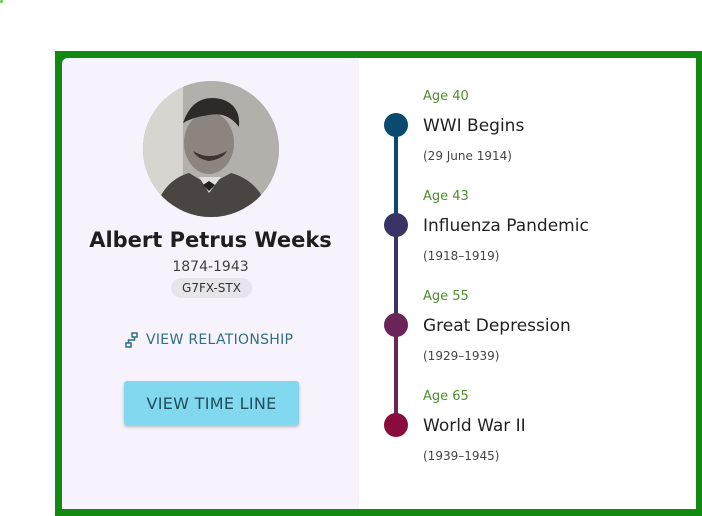 The image size is (702, 516). What do you see at coordinates (467, 156) in the screenshot?
I see `event-date: (29 June 1914)` at bounding box center [467, 156].